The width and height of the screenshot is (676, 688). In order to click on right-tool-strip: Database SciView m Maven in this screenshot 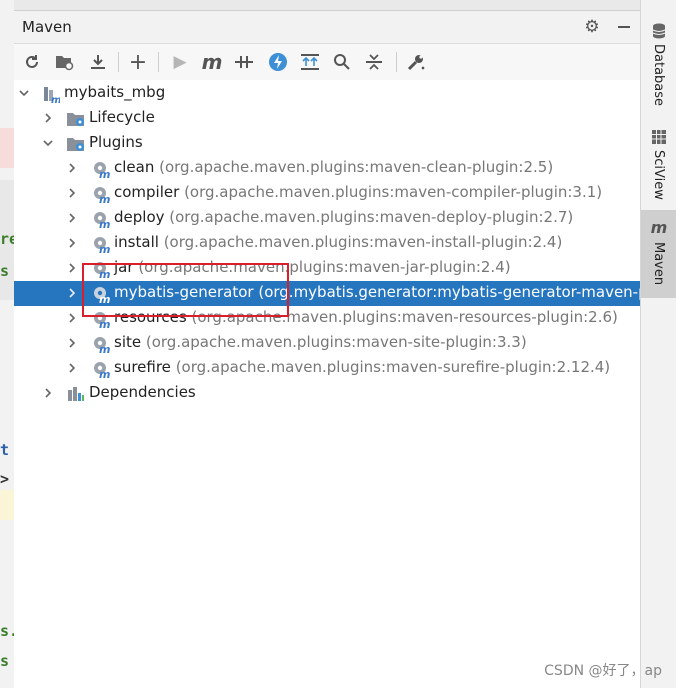, I will do `click(658, 344)`.